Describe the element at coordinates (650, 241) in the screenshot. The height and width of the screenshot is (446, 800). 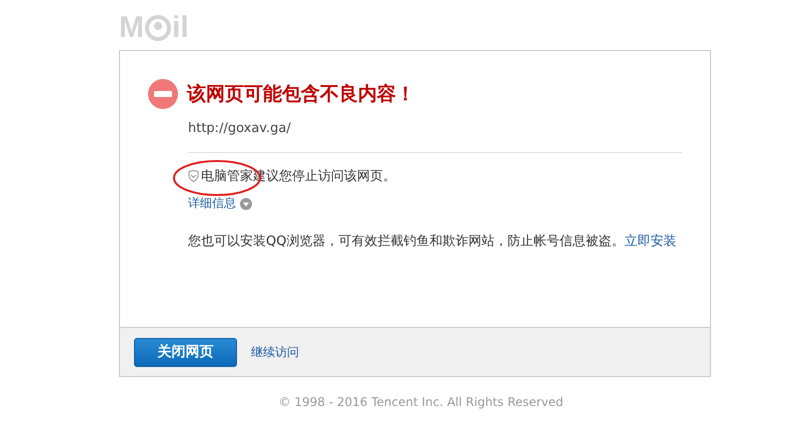
I see `install-link: 立即安装` at that location.